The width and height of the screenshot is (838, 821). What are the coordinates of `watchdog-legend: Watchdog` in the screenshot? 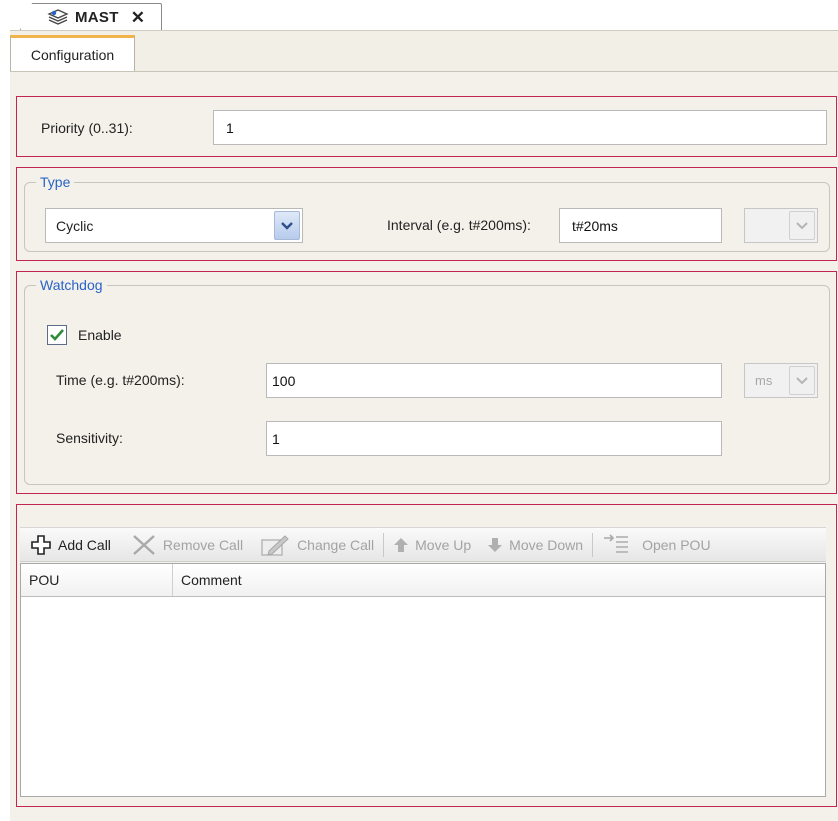 It's located at (71, 285).